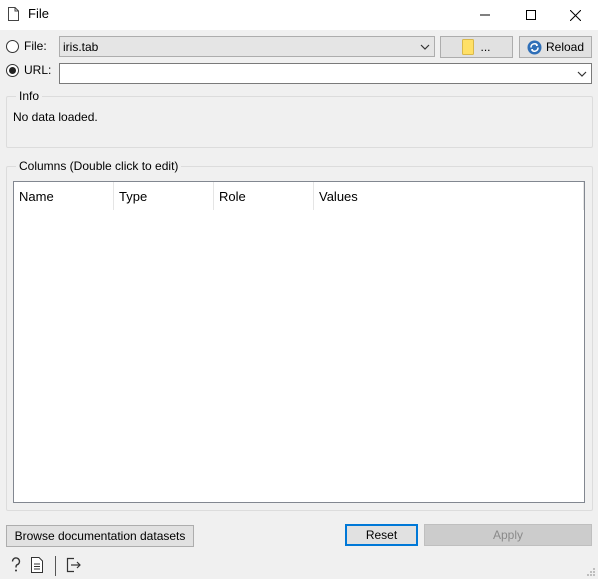 The width and height of the screenshot is (598, 579). What do you see at coordinates (55, 117) in the screenshot?
I see `info-text: No data loaded.` at bounding box center [55, 117].